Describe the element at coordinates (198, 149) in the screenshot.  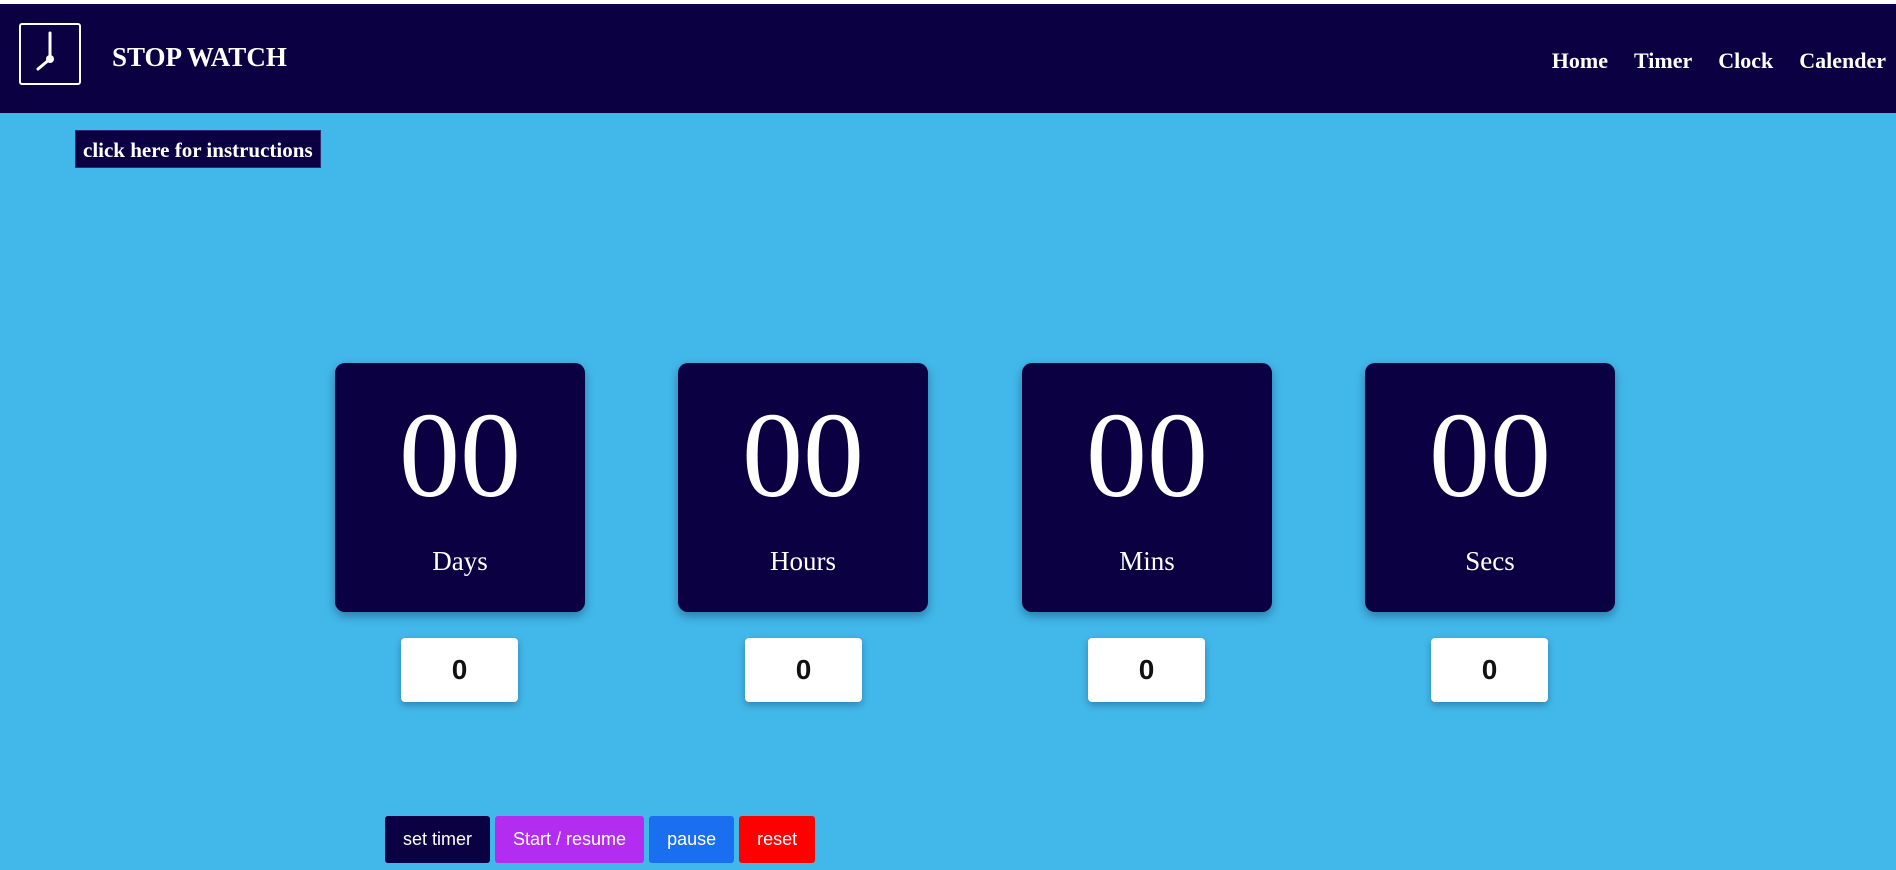
I see `instructions-button: click here for instructions` at that location.